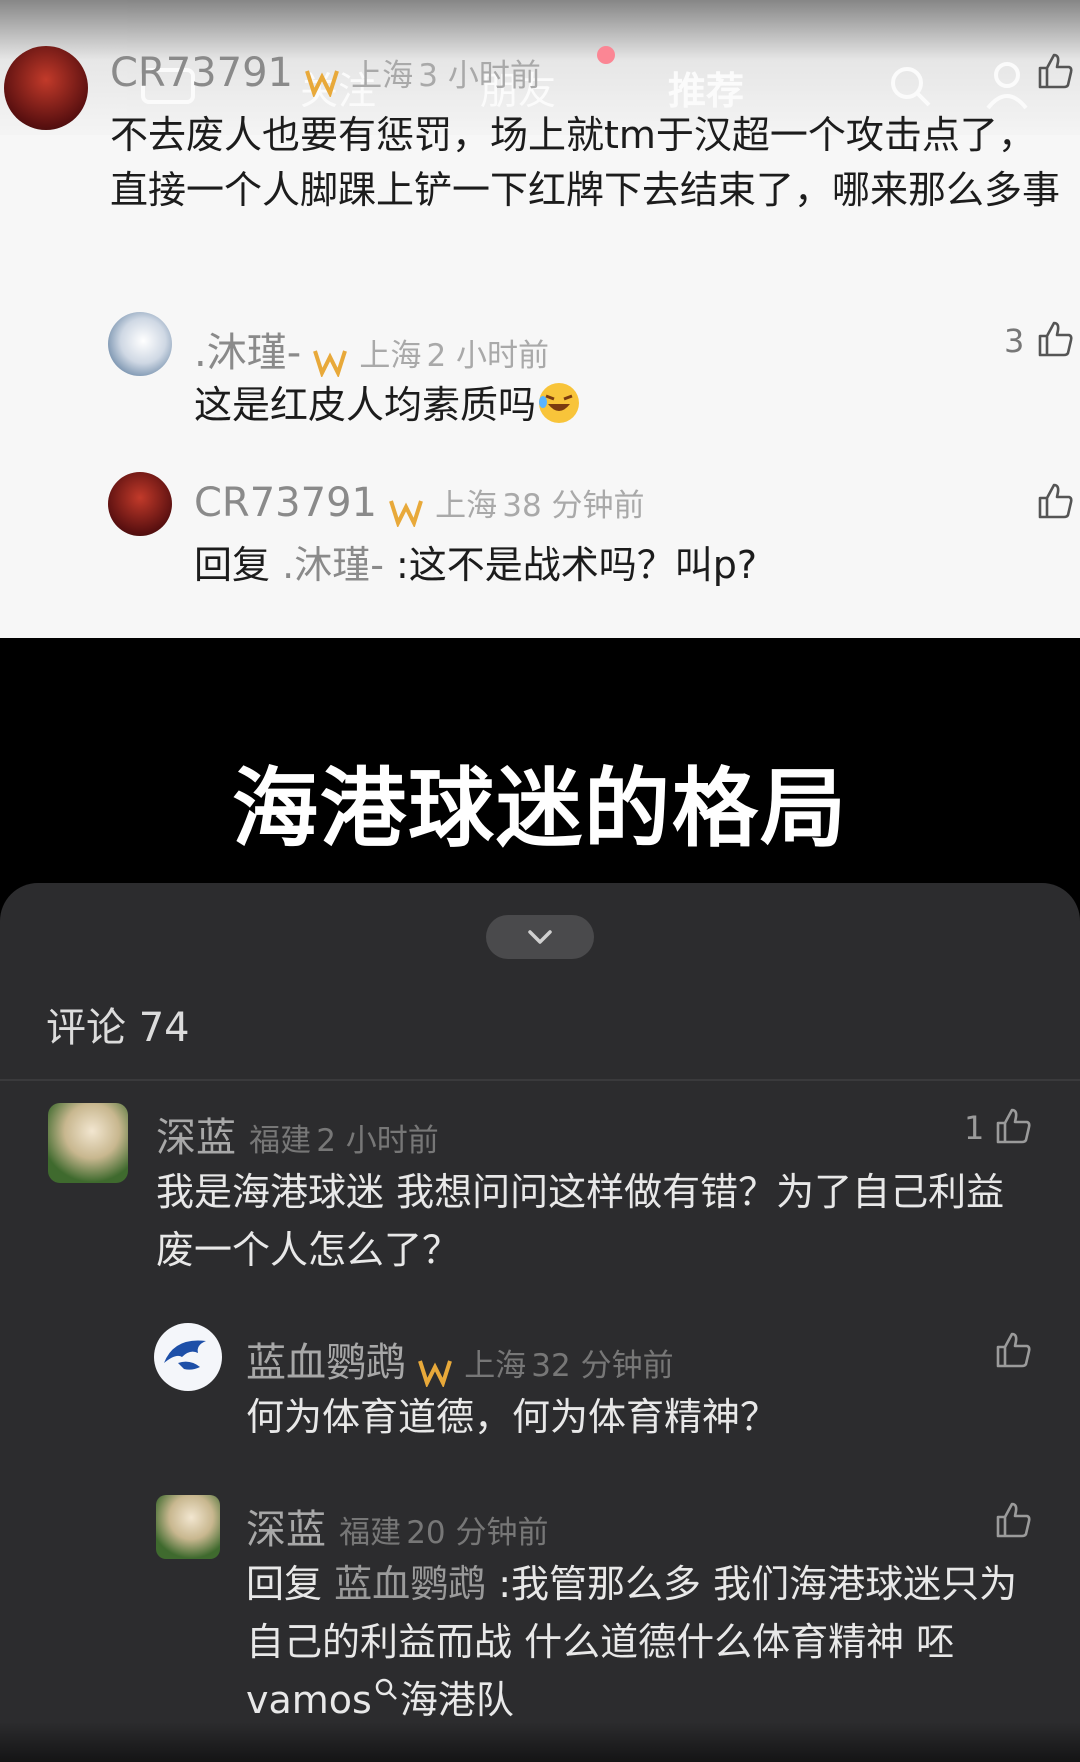  I want to click on like-count: 1, so click(974, 1128).